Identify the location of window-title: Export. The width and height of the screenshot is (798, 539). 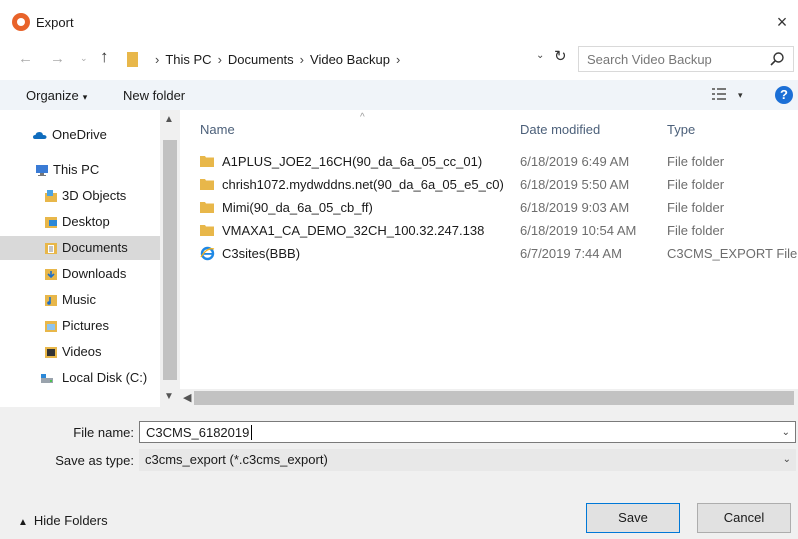
(55, 22).